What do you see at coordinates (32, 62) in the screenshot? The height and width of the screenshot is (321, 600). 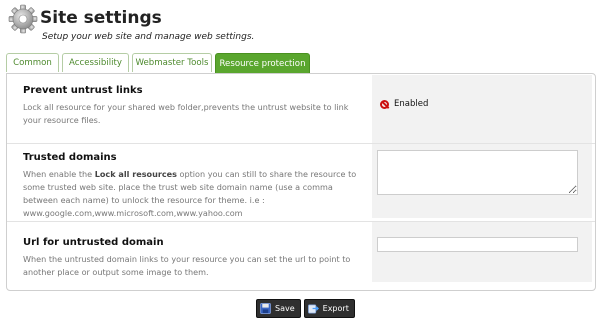 I see `tab-common: Common` at bounding box center [32, 62].